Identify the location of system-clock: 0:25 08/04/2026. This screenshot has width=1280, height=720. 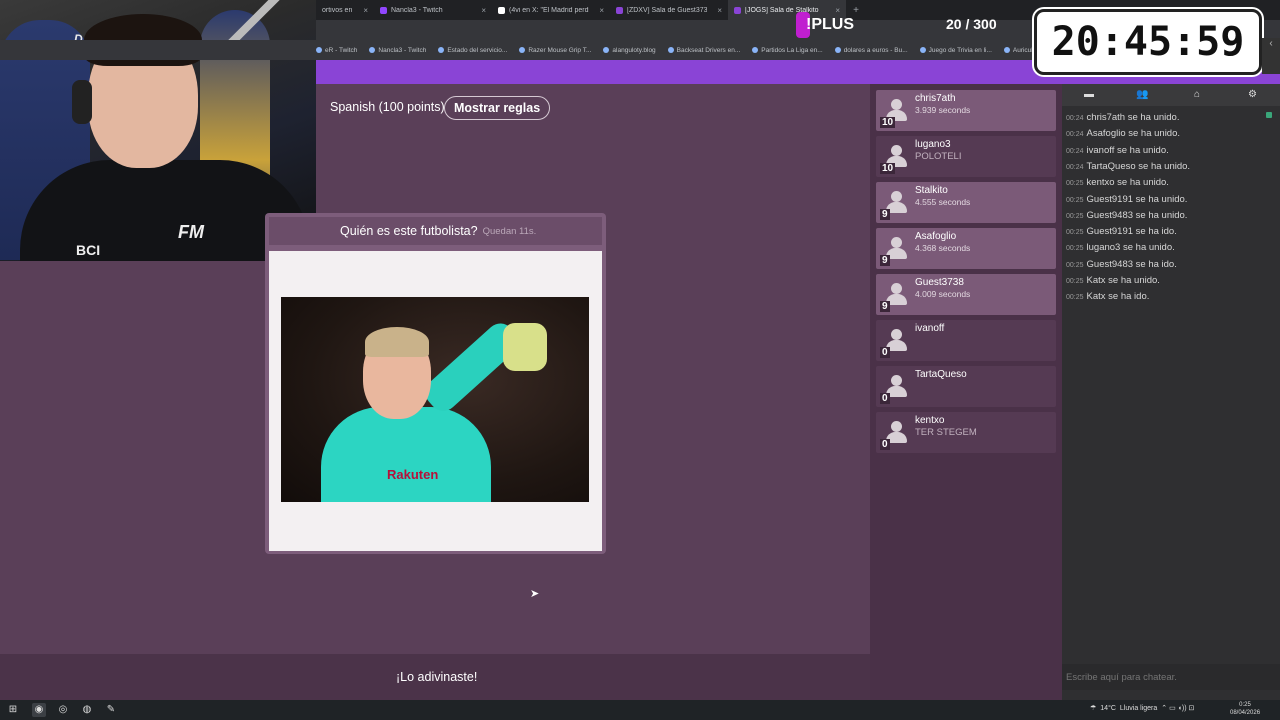
(1245, 709).